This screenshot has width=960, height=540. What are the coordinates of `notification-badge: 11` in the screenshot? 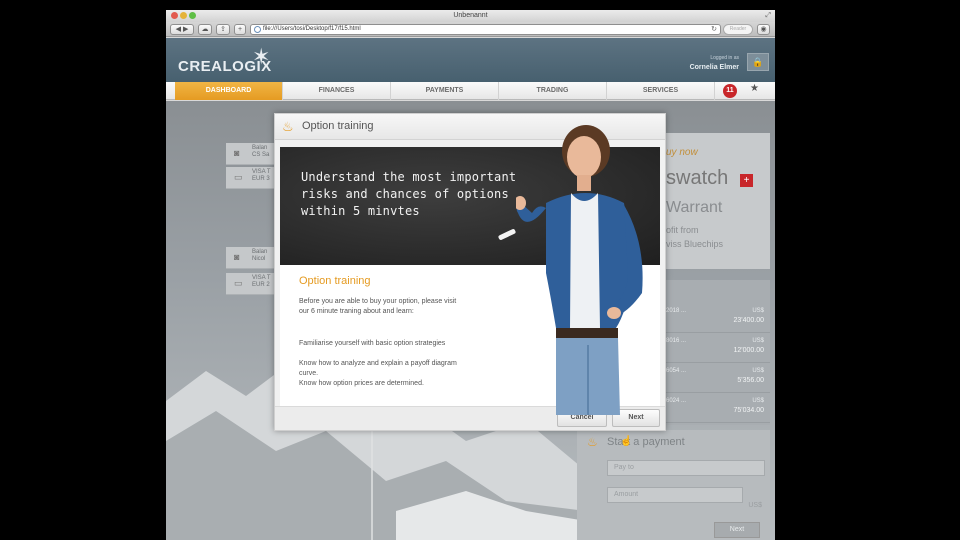 It's located at (730, 91).